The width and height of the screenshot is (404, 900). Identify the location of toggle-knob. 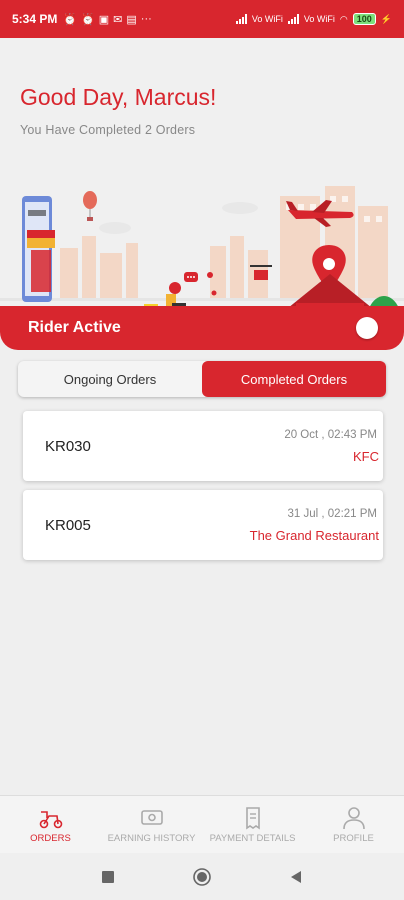
(367, 328).